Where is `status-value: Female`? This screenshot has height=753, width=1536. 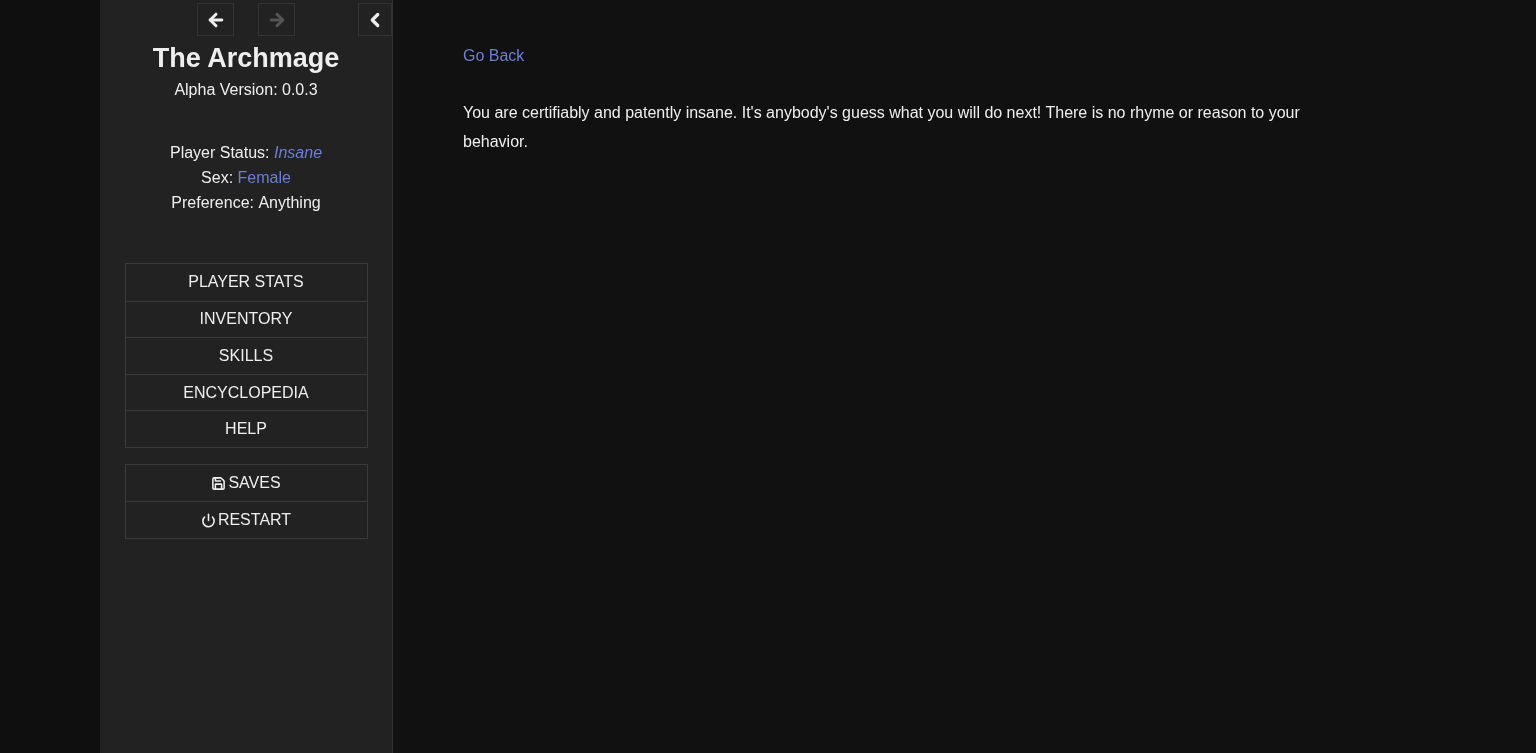
status-value: Female is located at coordinates (264, 177).